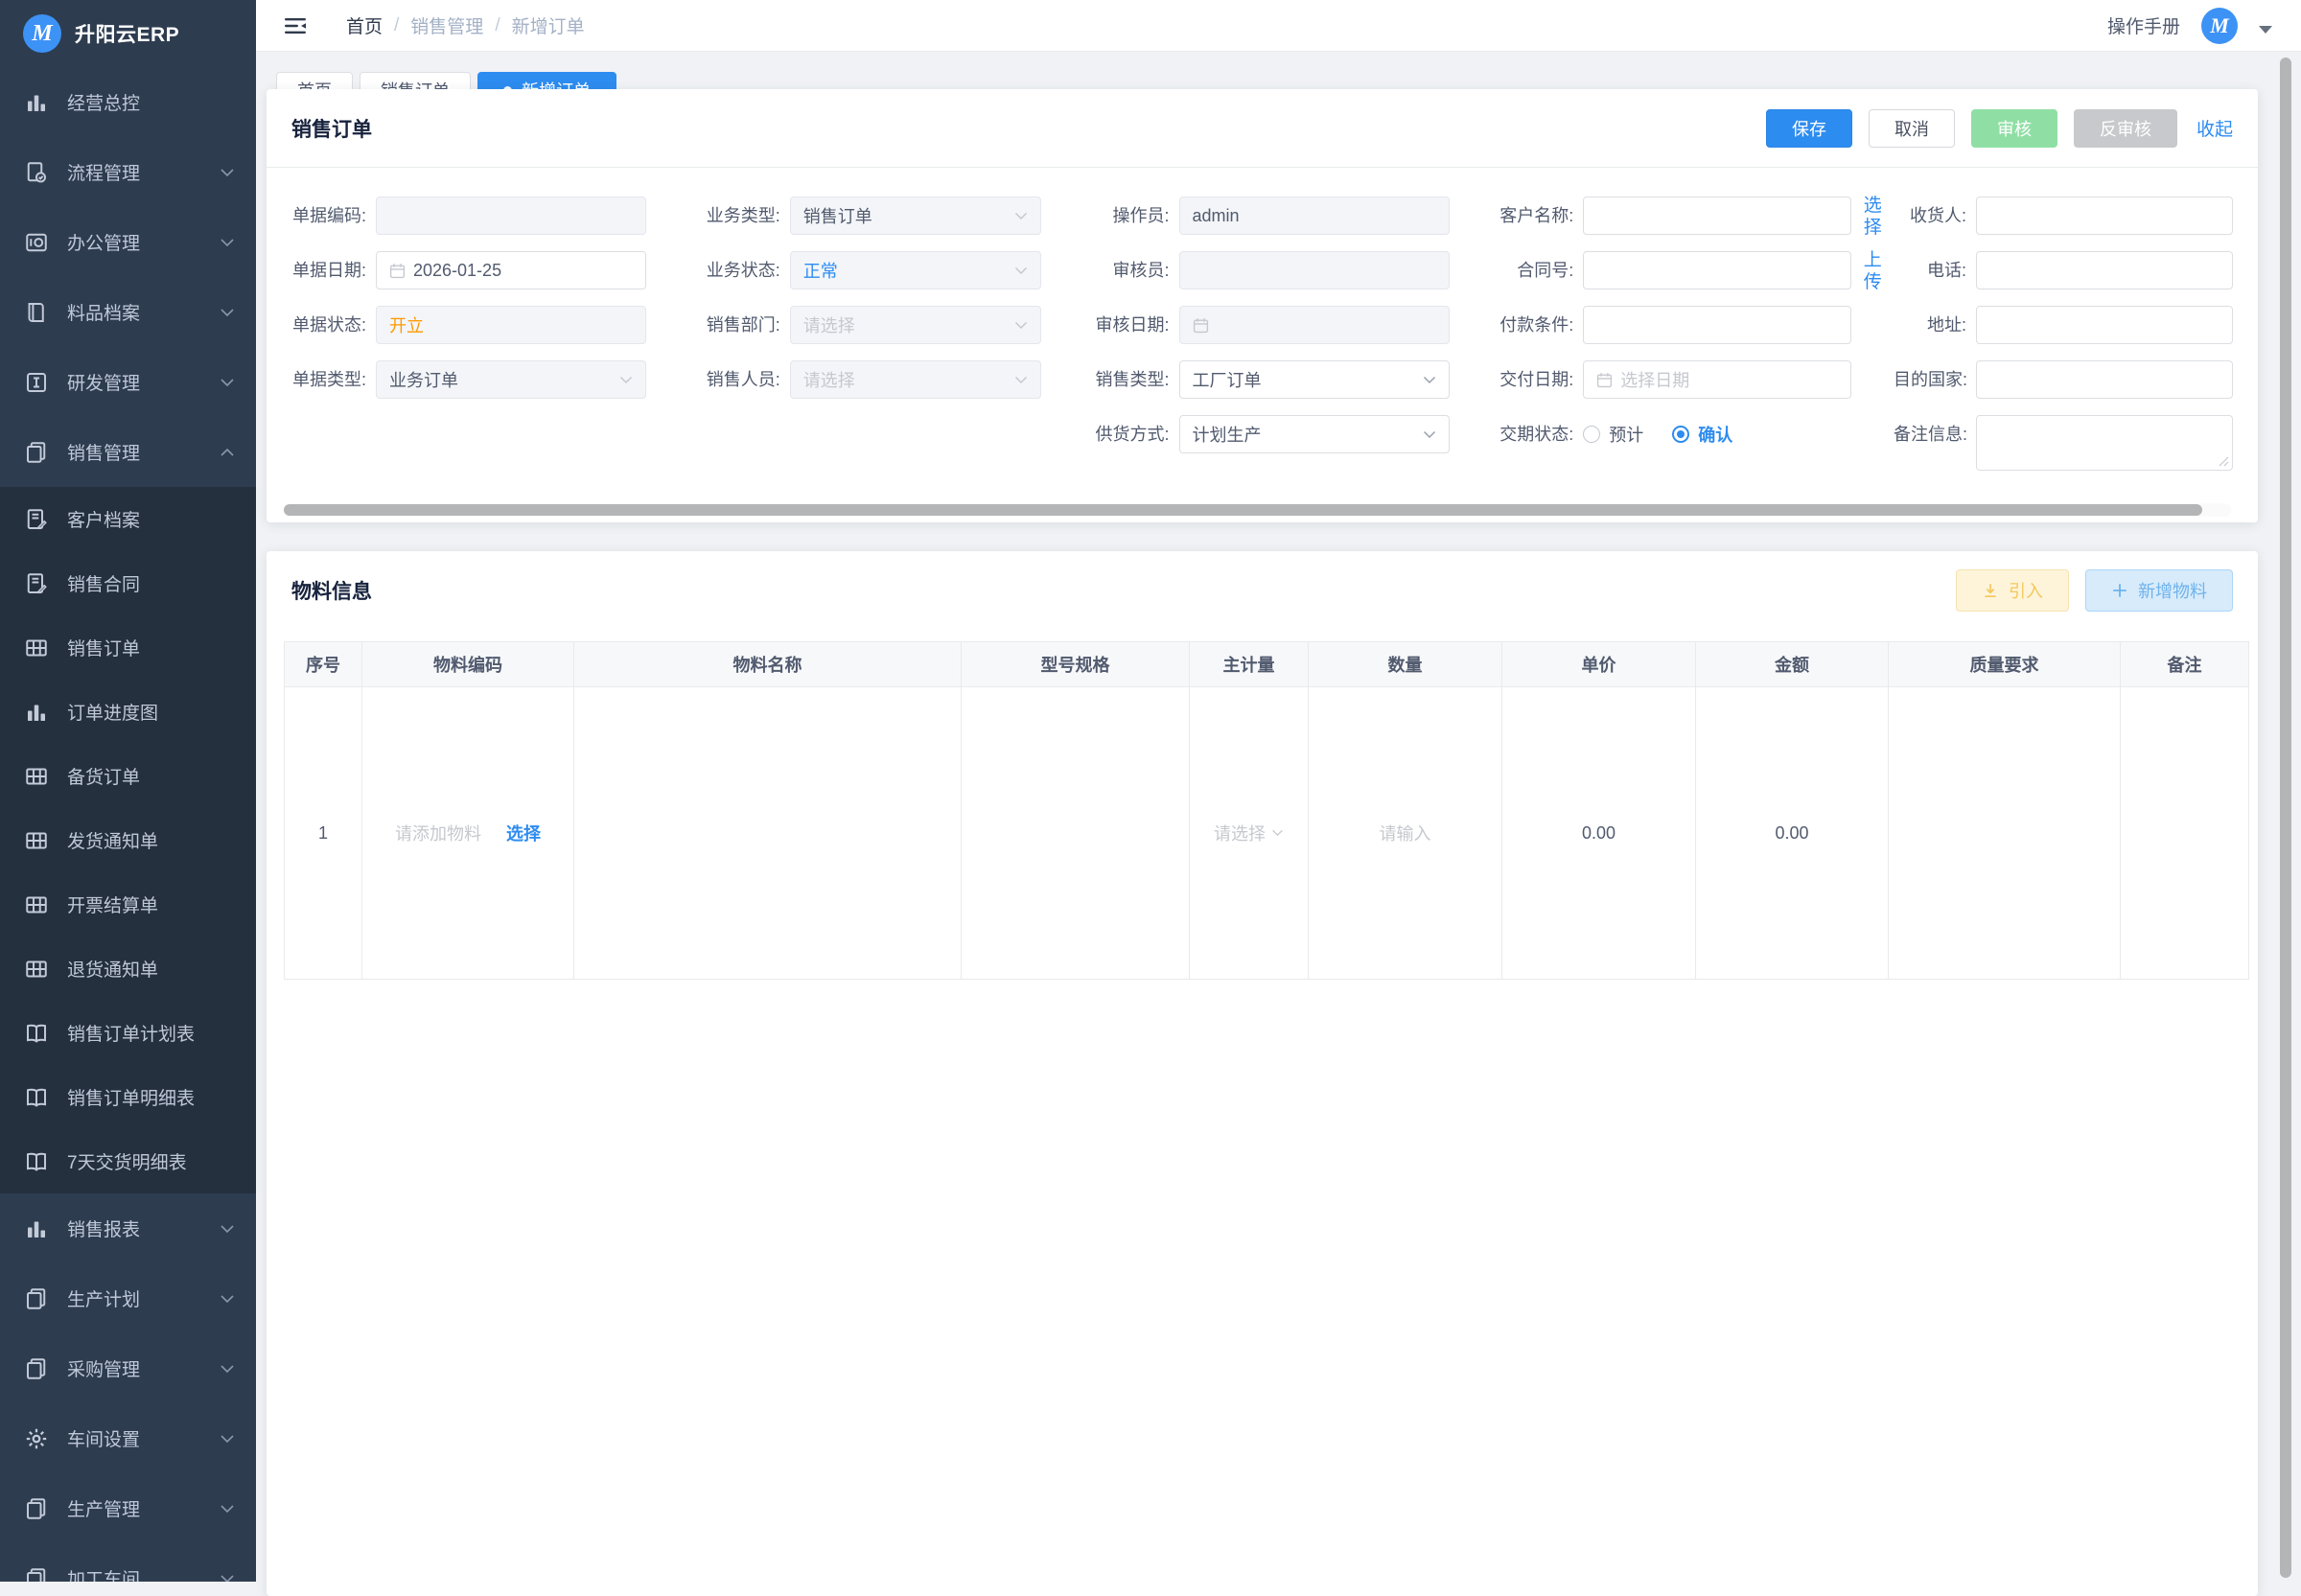 The width and height of the screenshot is (2301, 1596). What do you see at coordinates (36, 172) in the screenshot?
I see `workflow-doc-icon` at bounding box center [36, 172].